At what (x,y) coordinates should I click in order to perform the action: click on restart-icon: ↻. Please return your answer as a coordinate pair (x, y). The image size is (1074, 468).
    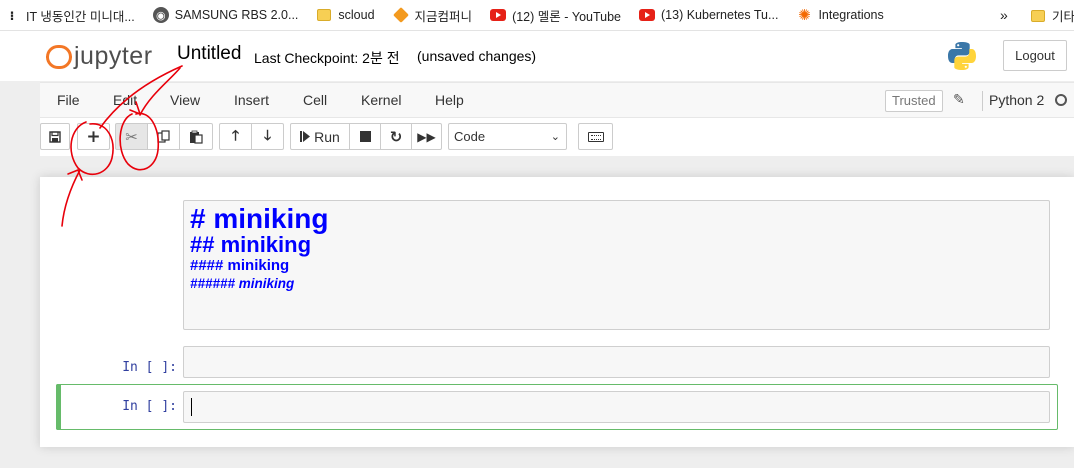
    Looking at the image, I should click on (396, 136).